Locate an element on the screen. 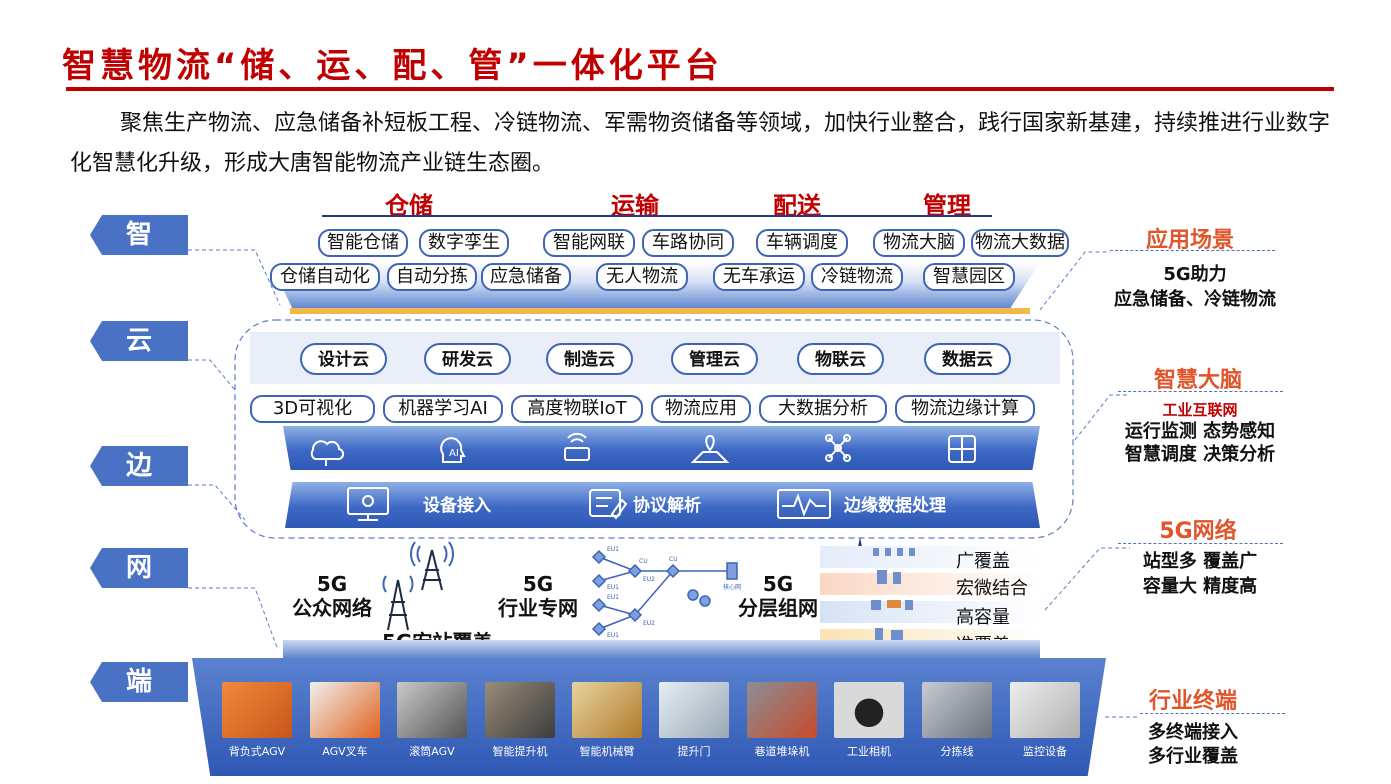 This screenshot has height=784, width=1391. svg-text: AI is located at coordinates (454, 453).